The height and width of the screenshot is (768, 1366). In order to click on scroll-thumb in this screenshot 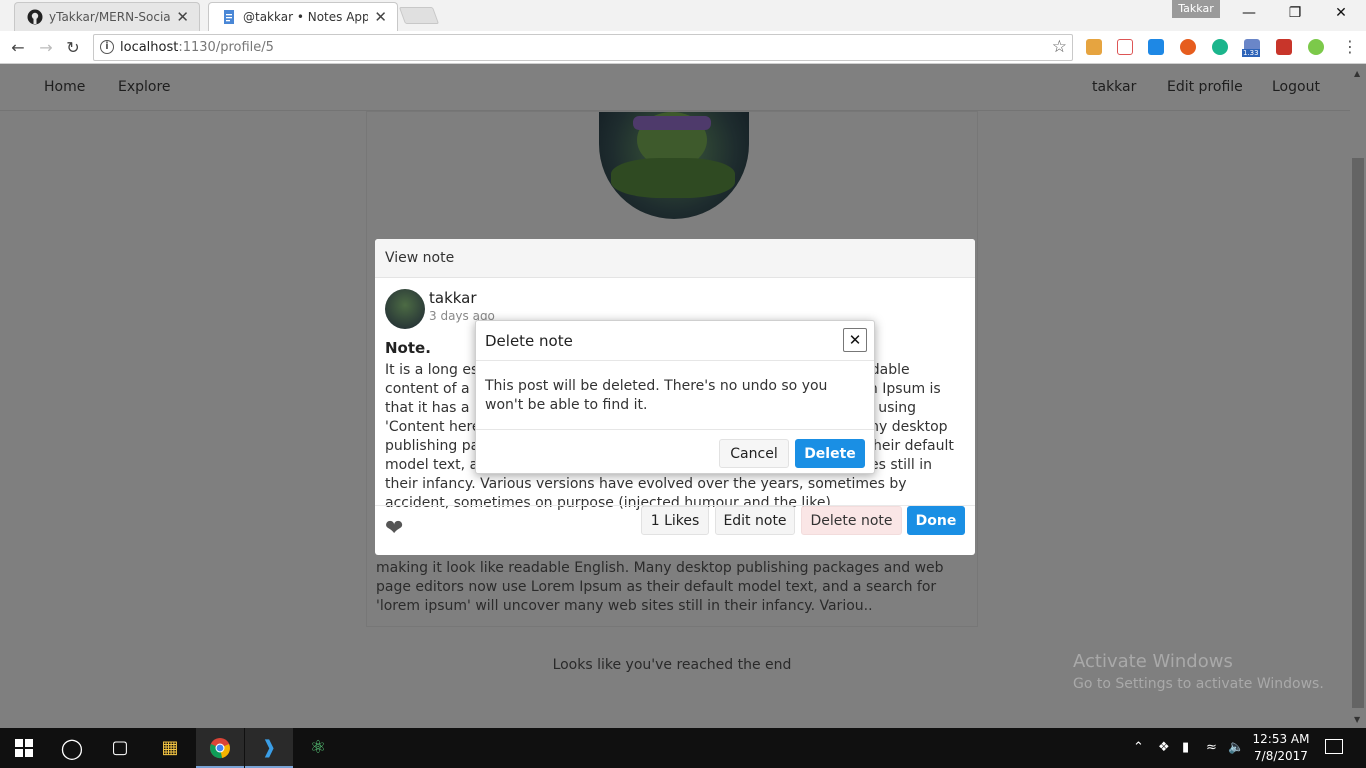, I will do `click(1358, 433)`.